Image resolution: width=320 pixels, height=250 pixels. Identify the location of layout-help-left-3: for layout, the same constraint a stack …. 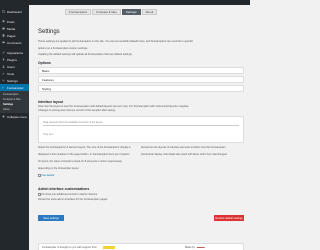
(80, 161).